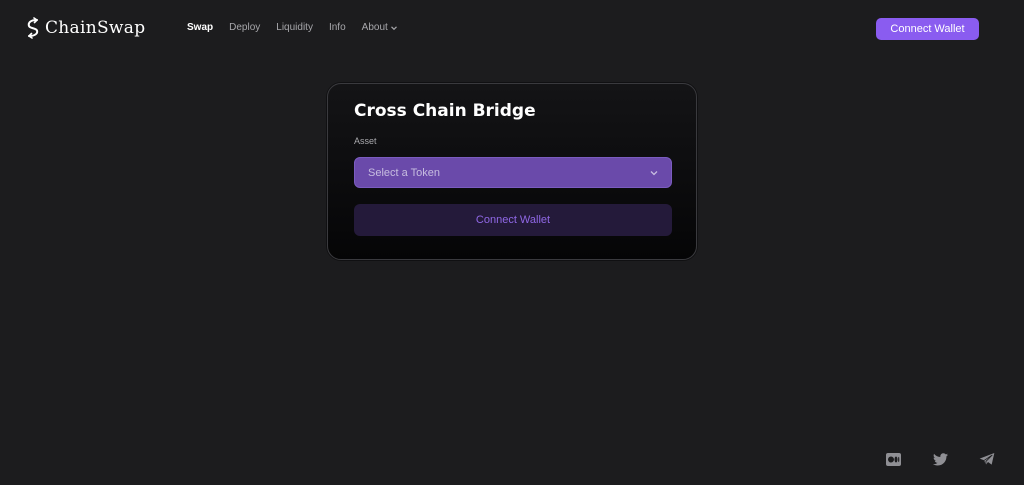  Describe the element at coordinates (513, 220) in the screenshot. I see `card-connect-wallet-button: Connect Wallet` at that location.